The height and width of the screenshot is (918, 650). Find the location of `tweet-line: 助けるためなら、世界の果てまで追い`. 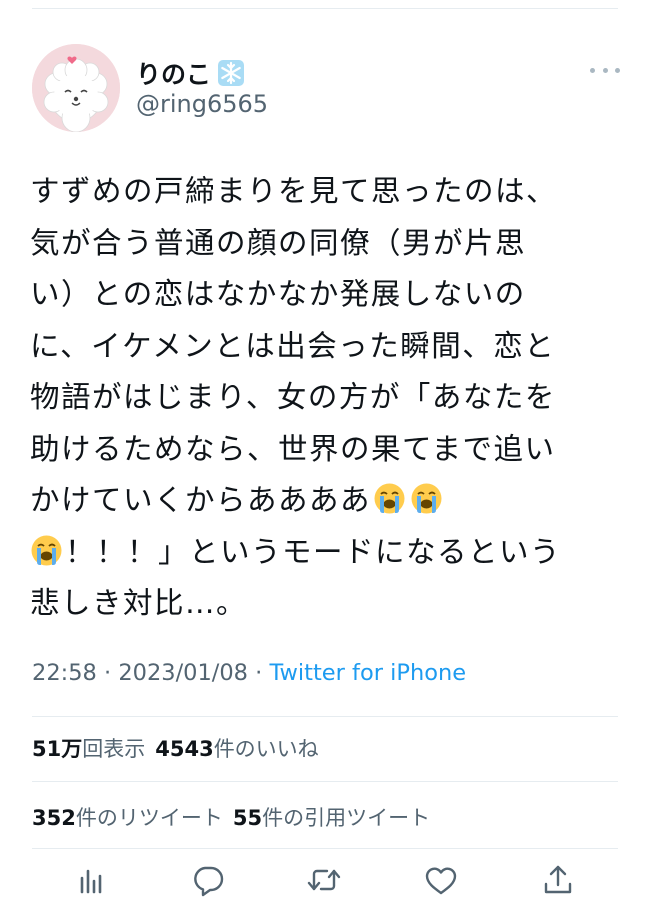

tweet-line: 助けるためなら、世界の果てまで追い is located at coordinates (293, 448).